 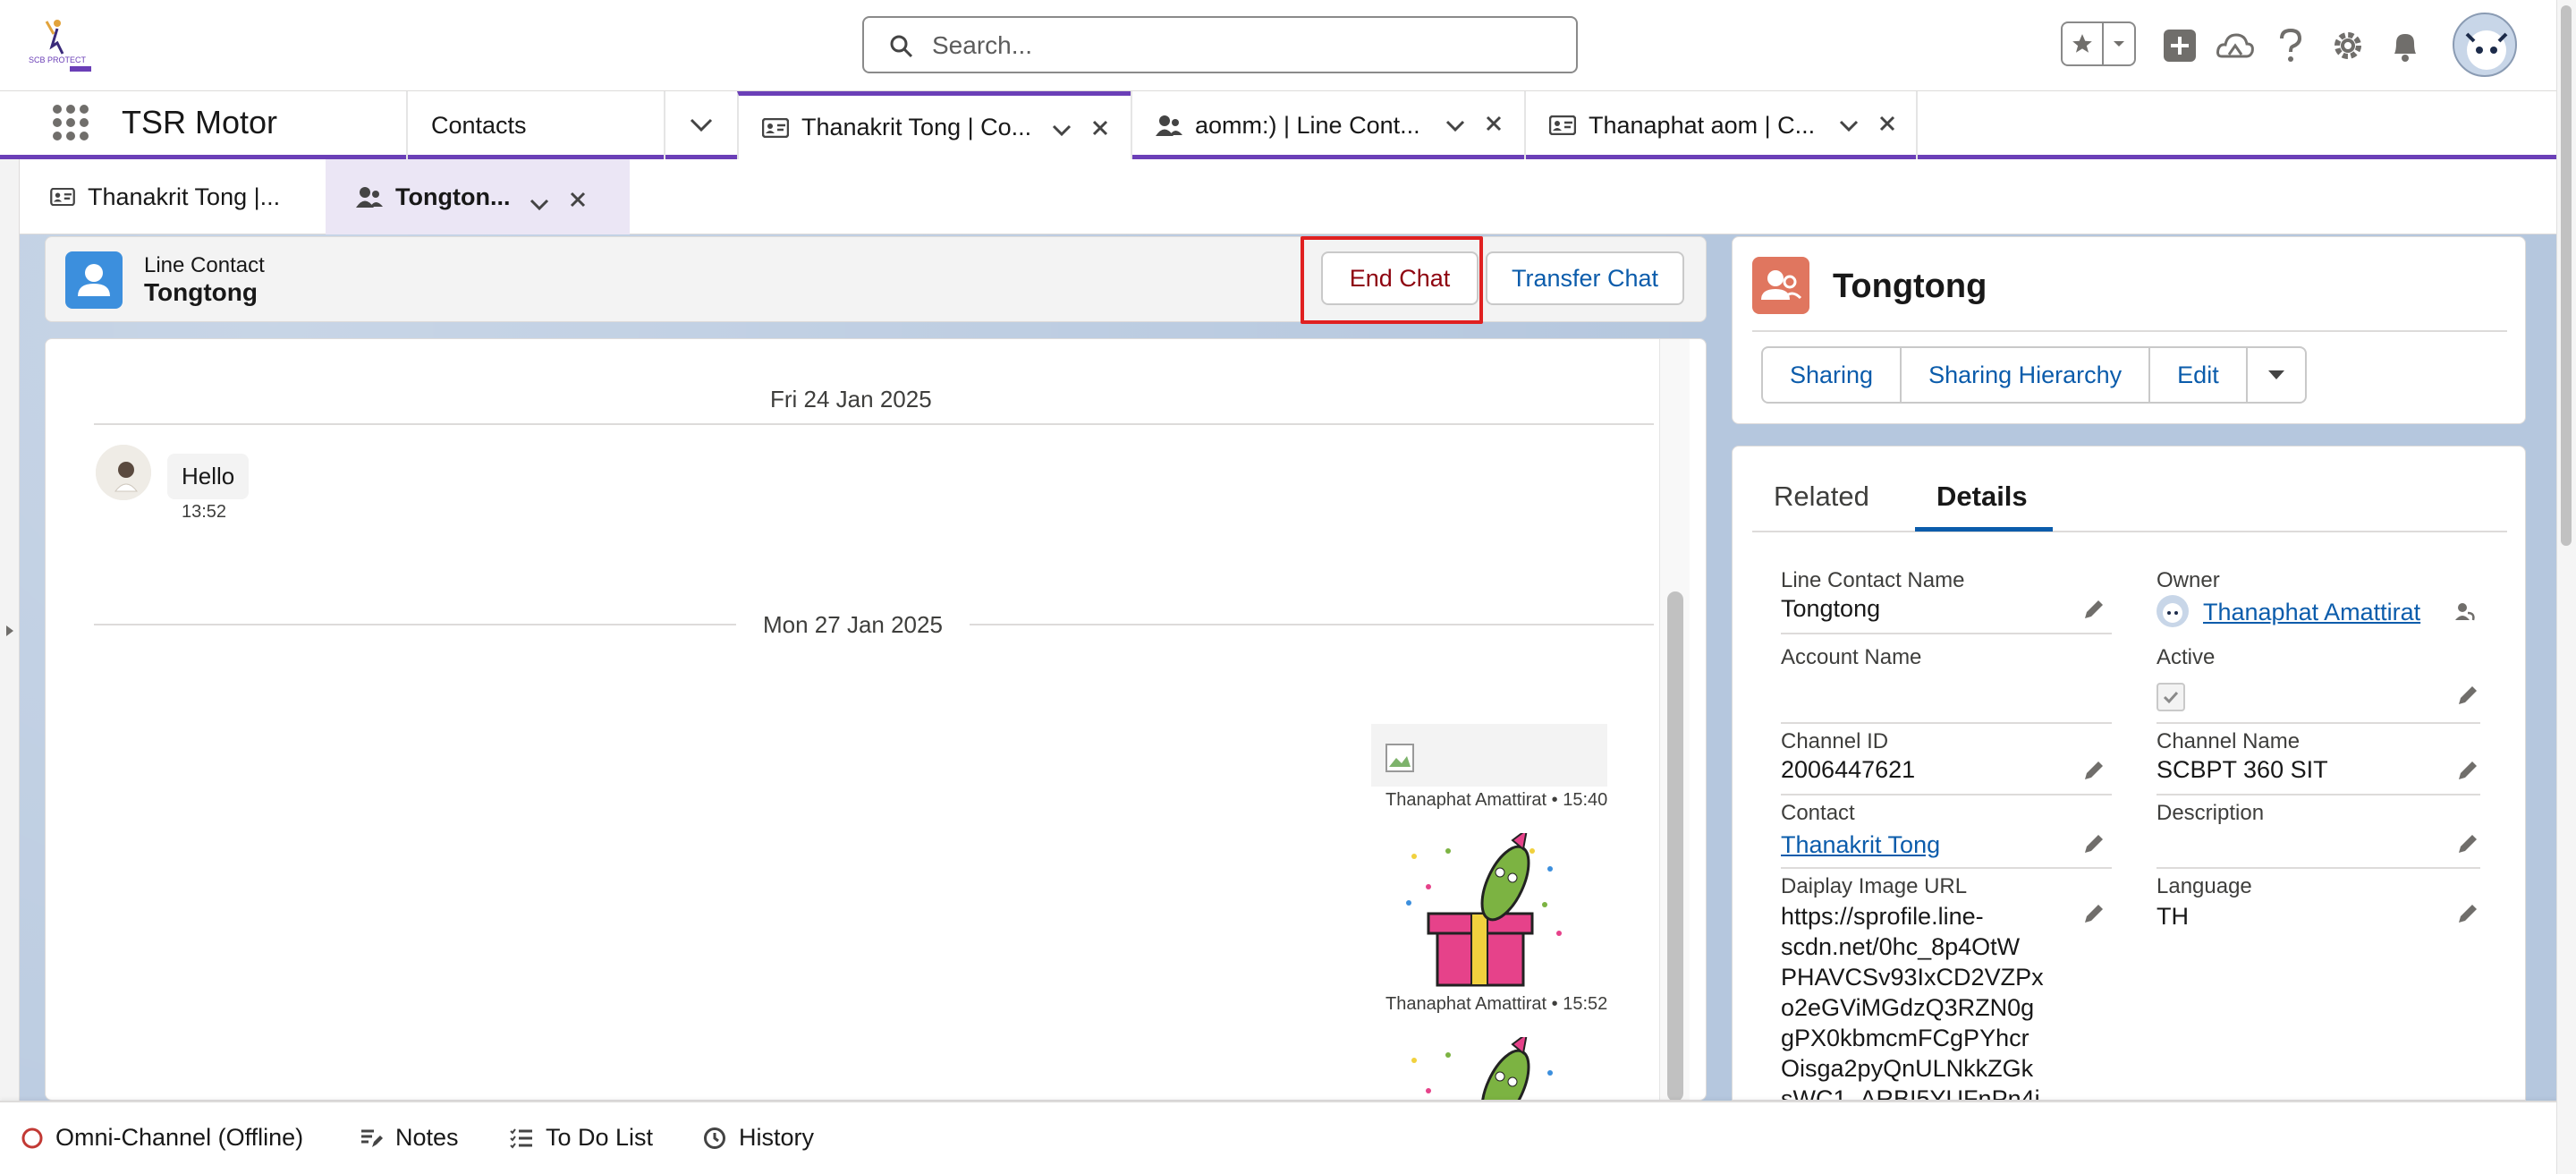 I want to click on field-line-contact-name: Line Contact Name Tongtong, so click(x=1946, y=601).